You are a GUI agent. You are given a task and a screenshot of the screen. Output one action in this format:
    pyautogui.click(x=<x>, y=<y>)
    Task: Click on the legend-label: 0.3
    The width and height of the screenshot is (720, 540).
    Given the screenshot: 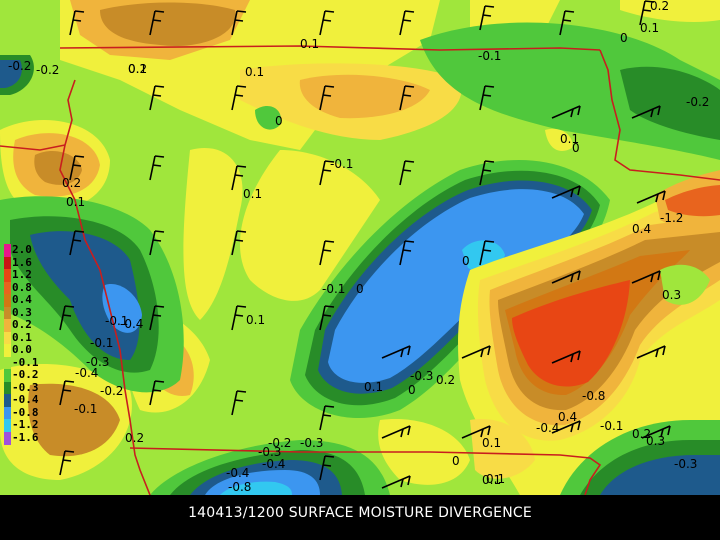 What is the action you would take?
    pyautogui.click(x=22, y=312)
    